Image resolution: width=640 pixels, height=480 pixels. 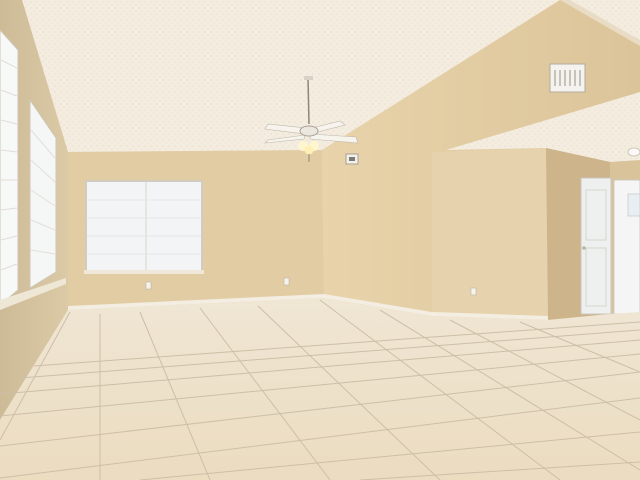 I want to click on hallway-light, so click(x=633, y=152).